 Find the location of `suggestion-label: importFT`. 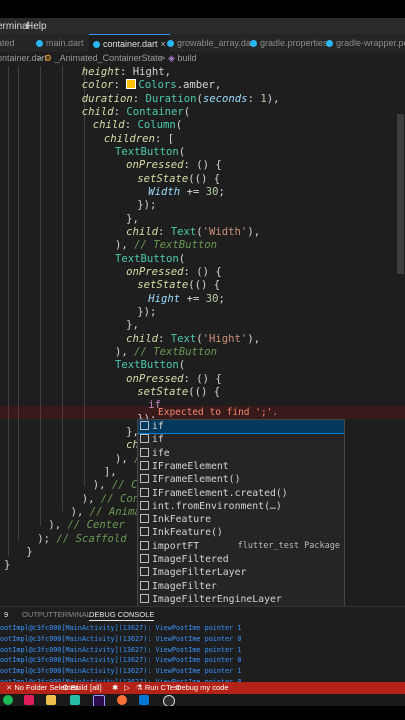

suggestion-label: importFT is located at coordinates (176, 546).